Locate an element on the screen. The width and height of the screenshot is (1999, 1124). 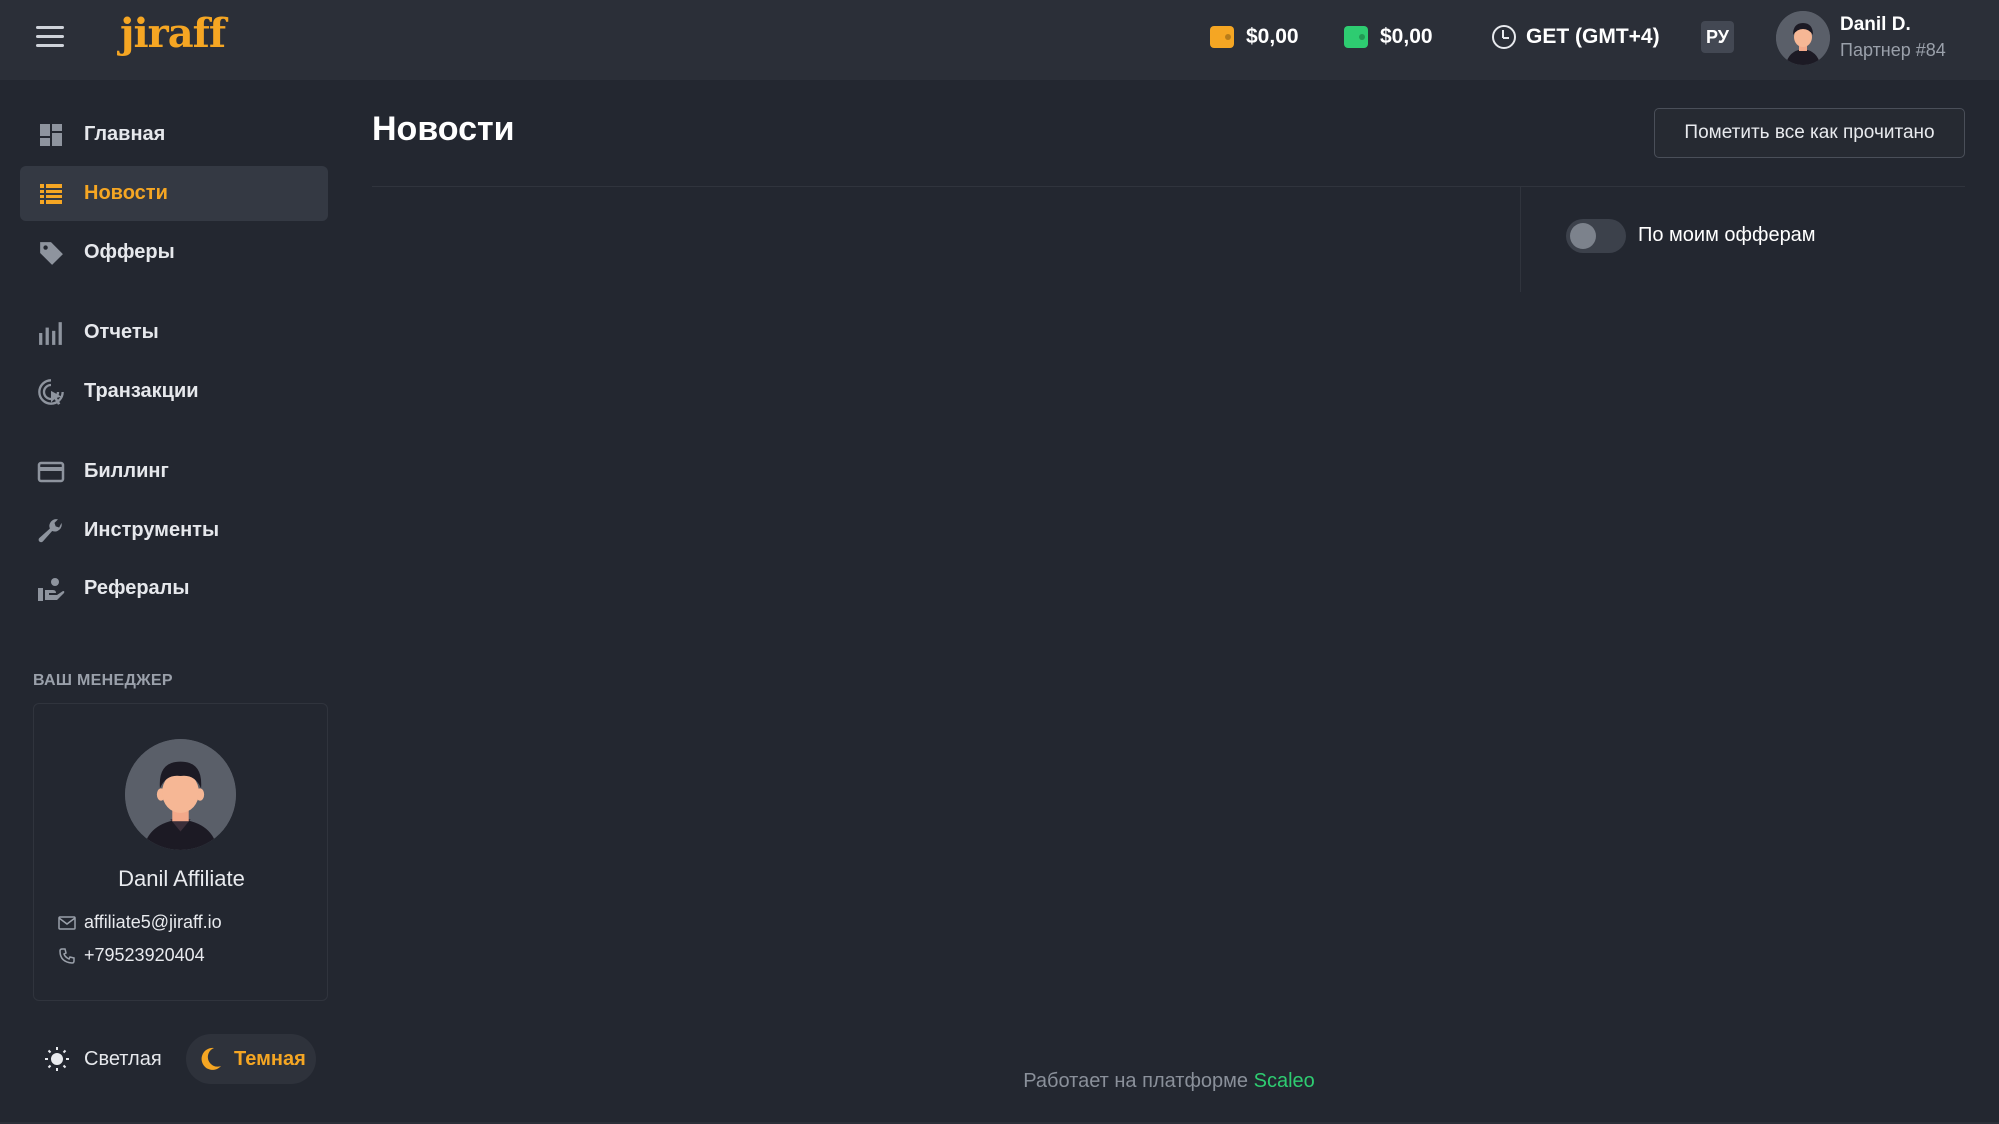
sidebar-item-label: Транзакции is located at coordinates (141, 391).